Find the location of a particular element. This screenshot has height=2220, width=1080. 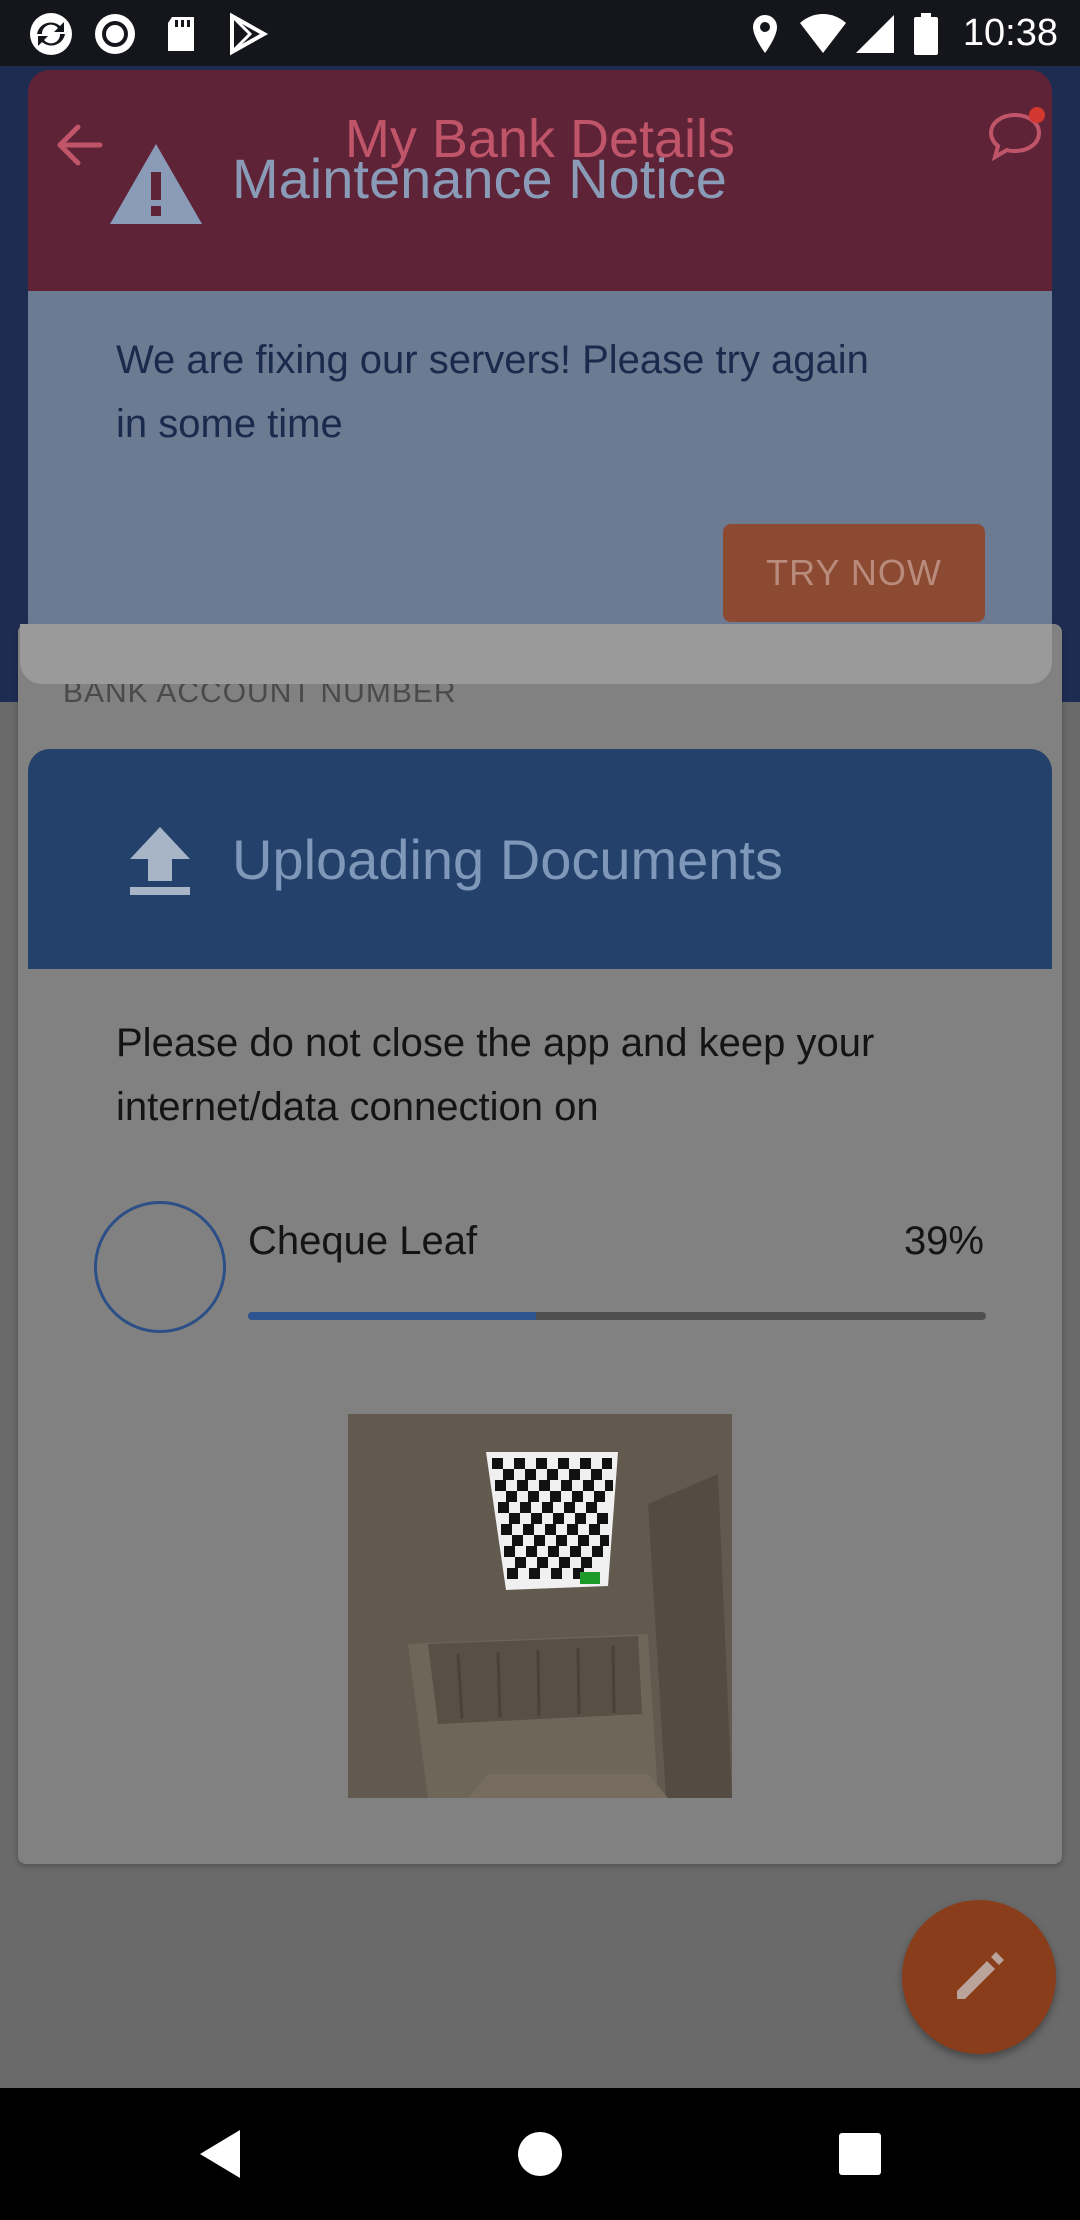

recents-square-icon is located at coordinates (860, 2154).